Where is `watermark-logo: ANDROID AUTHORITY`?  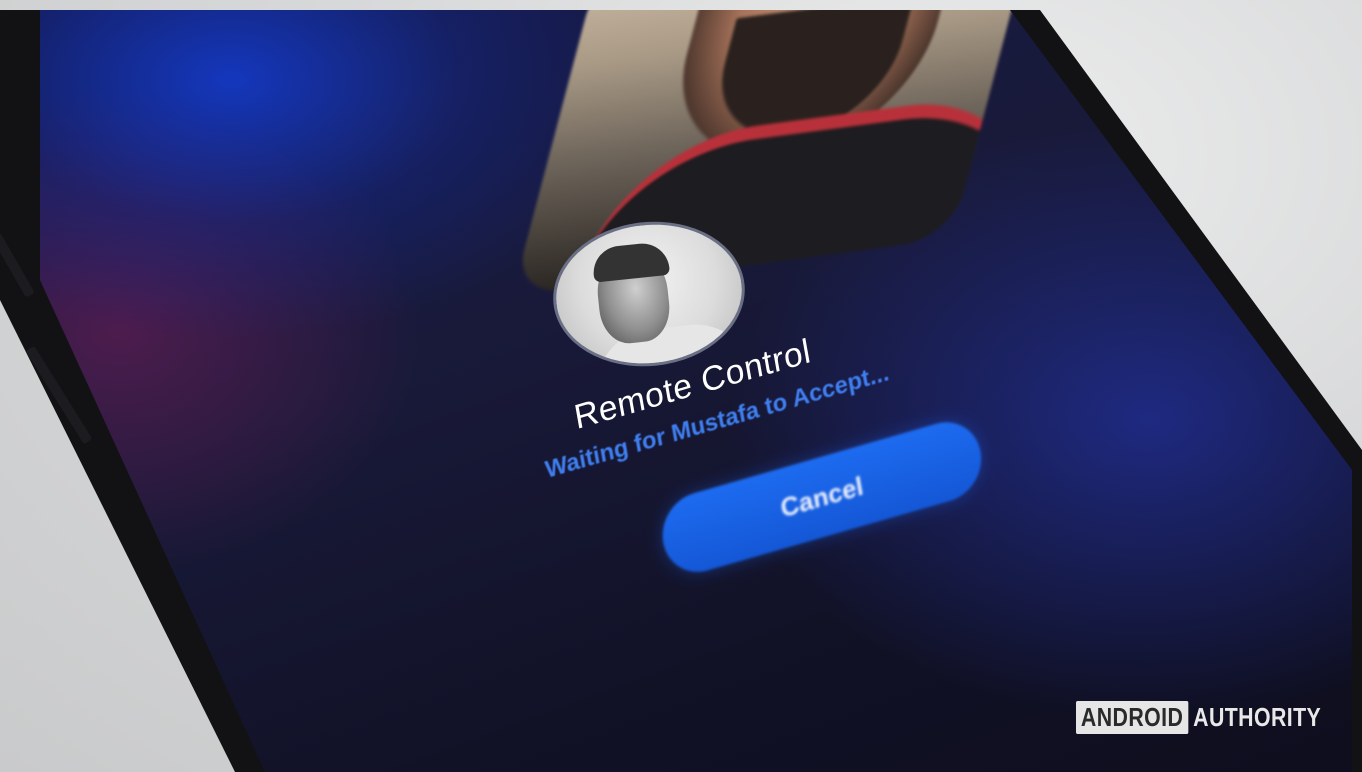
watermark-logo: ANDROID AUTHORITY is located at coordinates (1198, 717).